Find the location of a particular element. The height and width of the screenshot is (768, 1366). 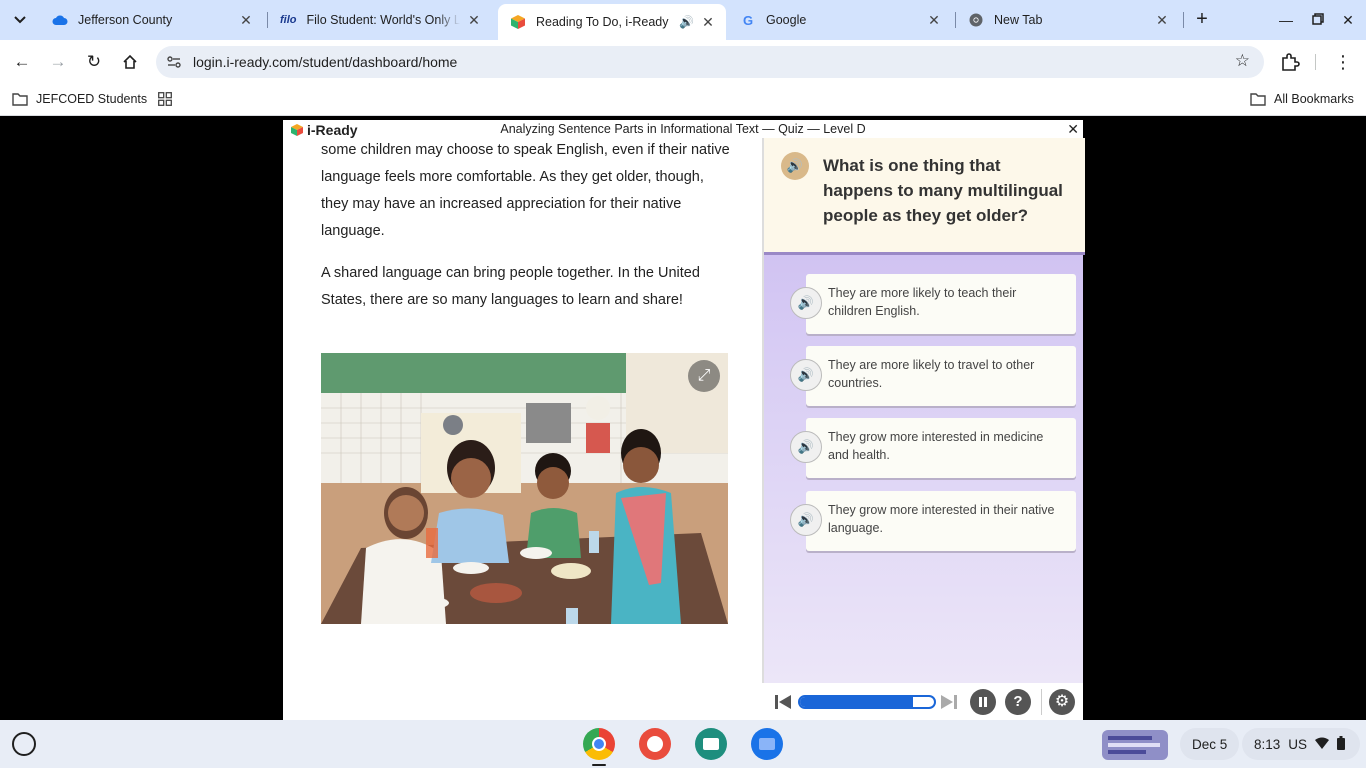

locale-text: US is located at coordinates (1298, 744).